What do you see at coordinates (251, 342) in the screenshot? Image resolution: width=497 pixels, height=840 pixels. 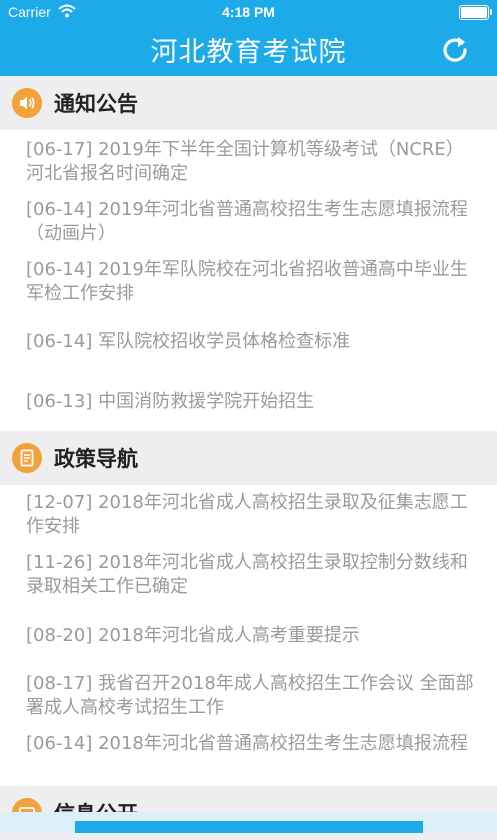 I see `notice-item: [06-14] 军队院校招收学员体格检查标准` at bounding box center [251, 342].